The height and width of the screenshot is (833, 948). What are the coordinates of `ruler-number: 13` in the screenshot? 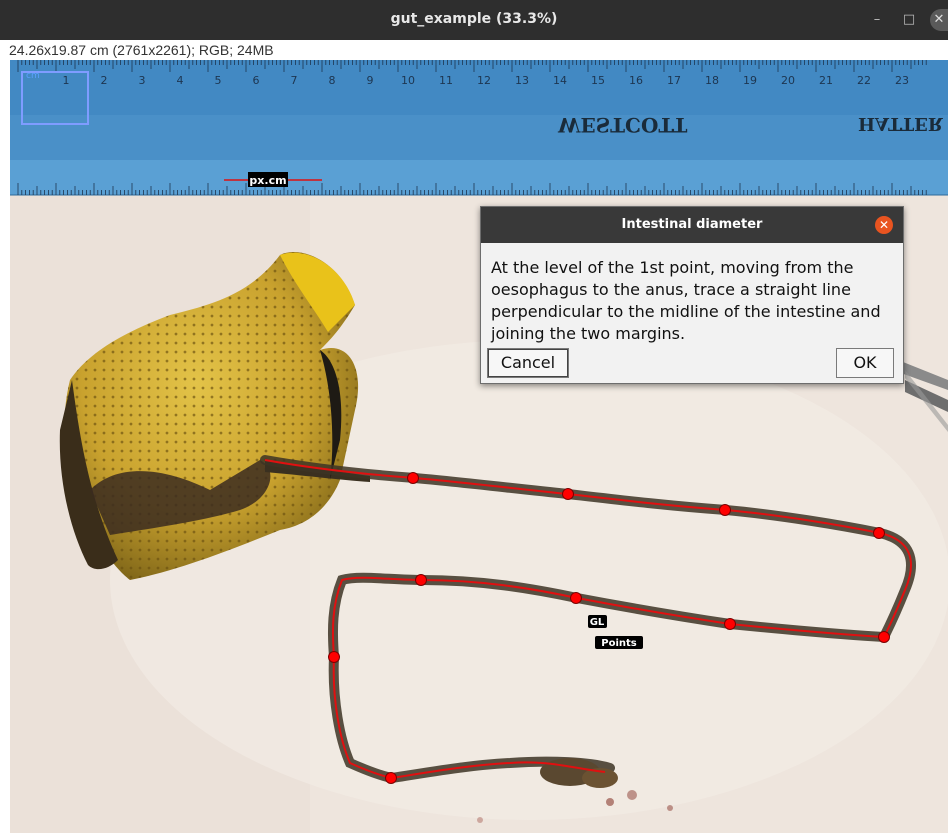 It's located at (522, 80).